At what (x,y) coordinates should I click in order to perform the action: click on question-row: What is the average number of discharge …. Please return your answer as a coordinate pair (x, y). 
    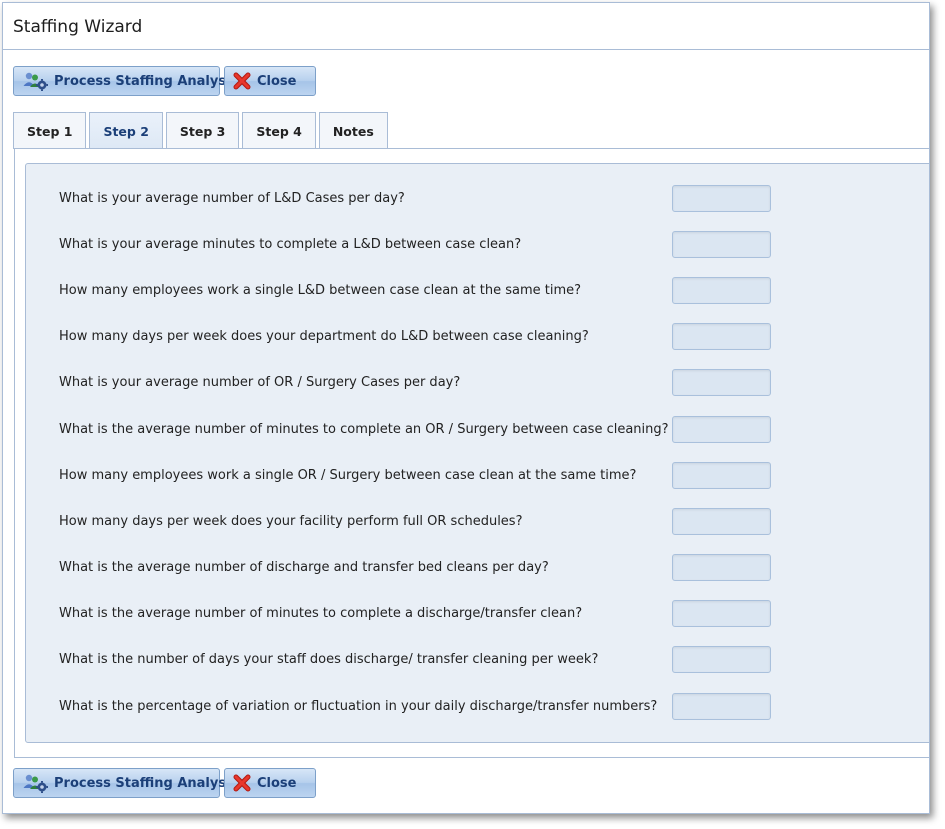
    Looking at the image, I should click on (477, 568).